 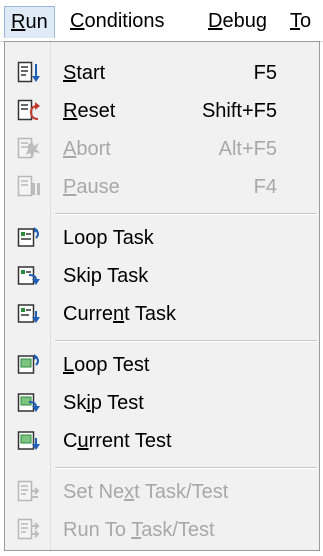 I want to click on shortcut-text: F4, so click(x=265, y=187).